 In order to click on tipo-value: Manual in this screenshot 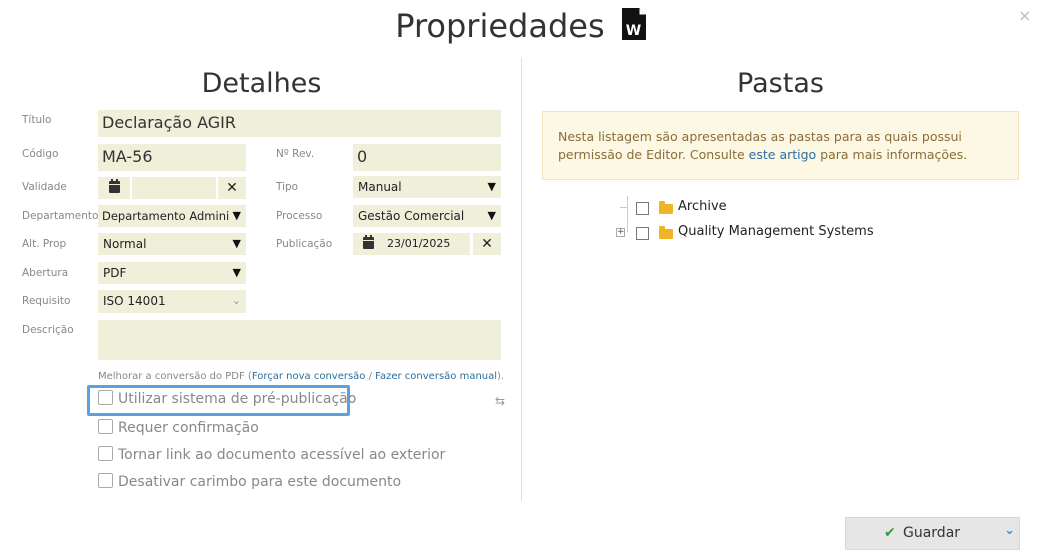, I will do `click(380, 187)`.